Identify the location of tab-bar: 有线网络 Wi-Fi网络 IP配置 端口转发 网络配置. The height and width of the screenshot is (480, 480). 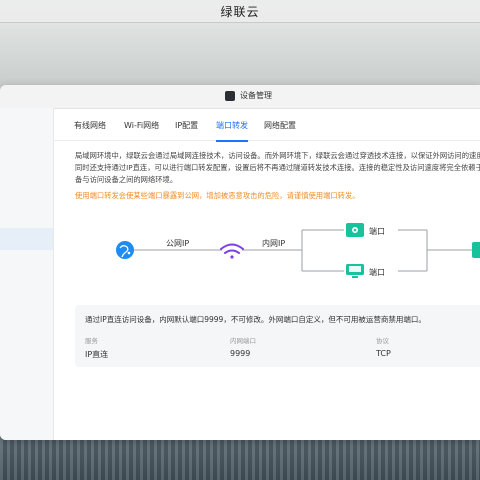
(266, 124).